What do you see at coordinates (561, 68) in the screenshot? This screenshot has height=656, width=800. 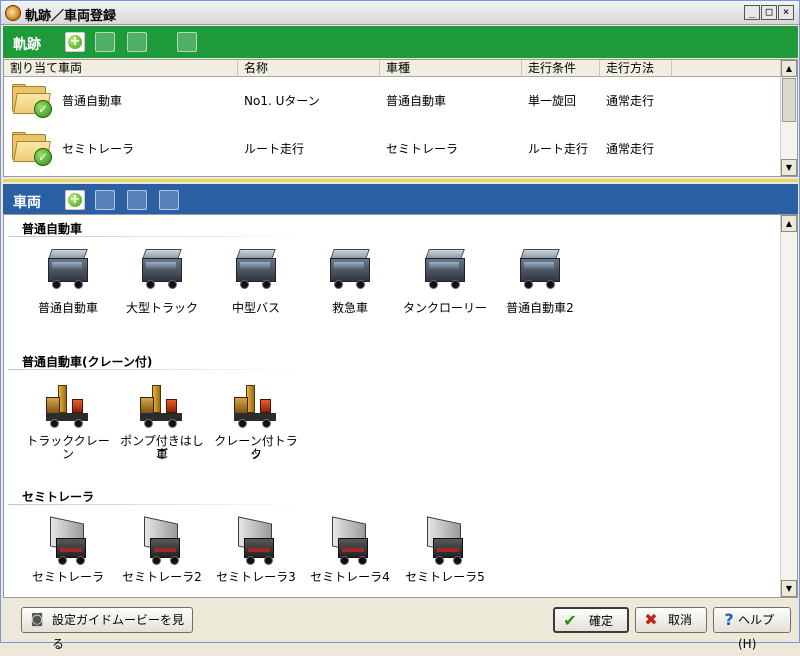 I see `column-header-condition: 走行条件` at bounding box center [561, 68].